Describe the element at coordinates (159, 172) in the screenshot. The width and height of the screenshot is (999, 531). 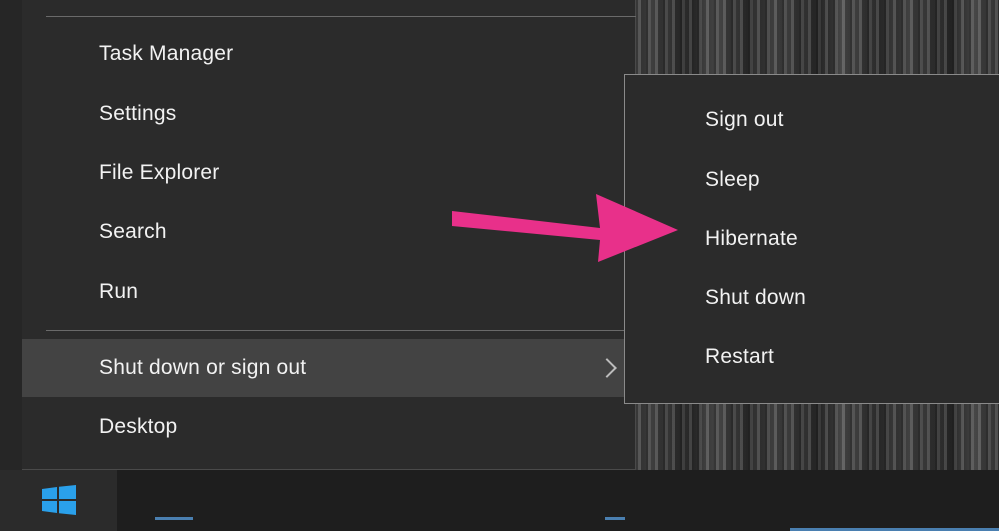
I see `menu-item-label: File Explorer` at that location.